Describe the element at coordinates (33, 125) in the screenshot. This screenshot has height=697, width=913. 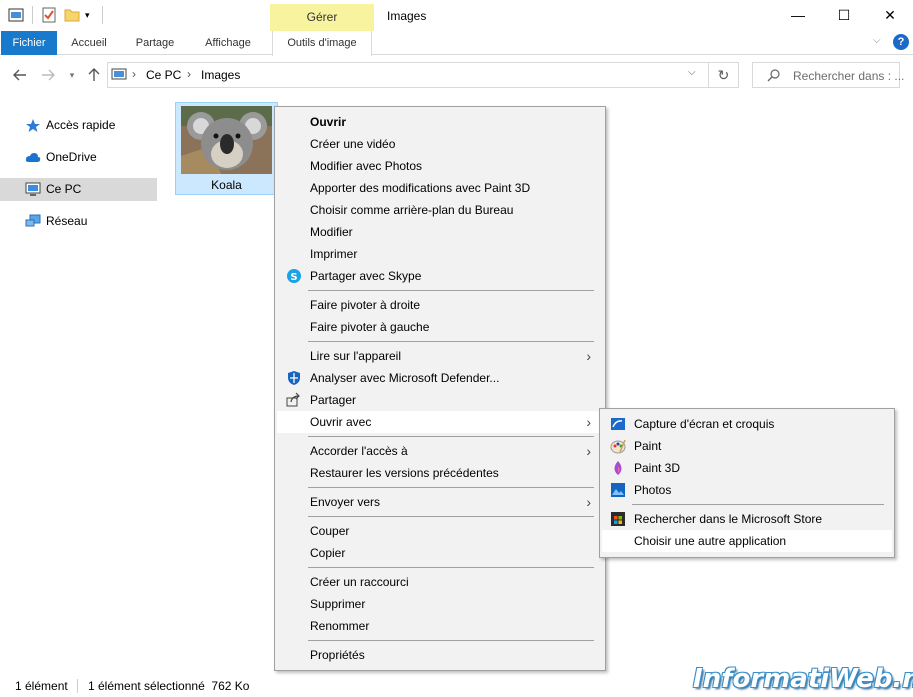
I see `star-icon` at that location.